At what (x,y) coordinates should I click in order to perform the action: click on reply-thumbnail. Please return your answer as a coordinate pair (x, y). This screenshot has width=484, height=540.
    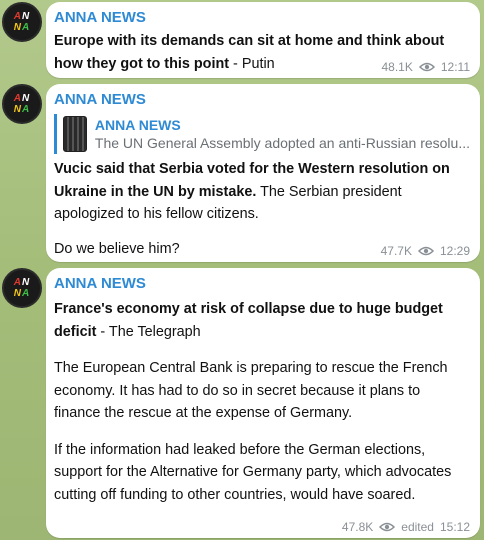
    Looking at the image, I should click on (75, 134).